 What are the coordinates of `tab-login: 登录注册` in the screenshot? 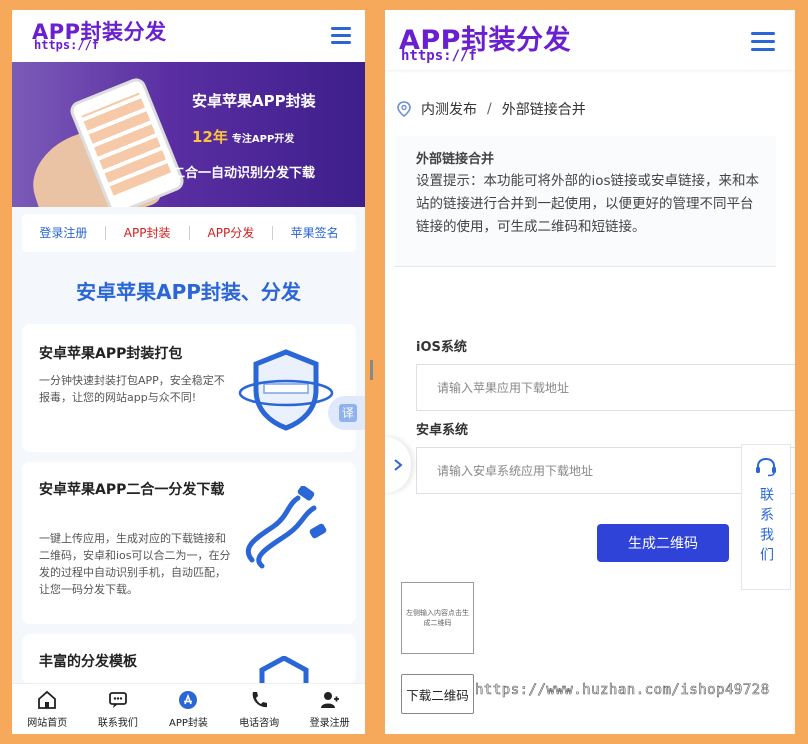 It's located at (329, 709).